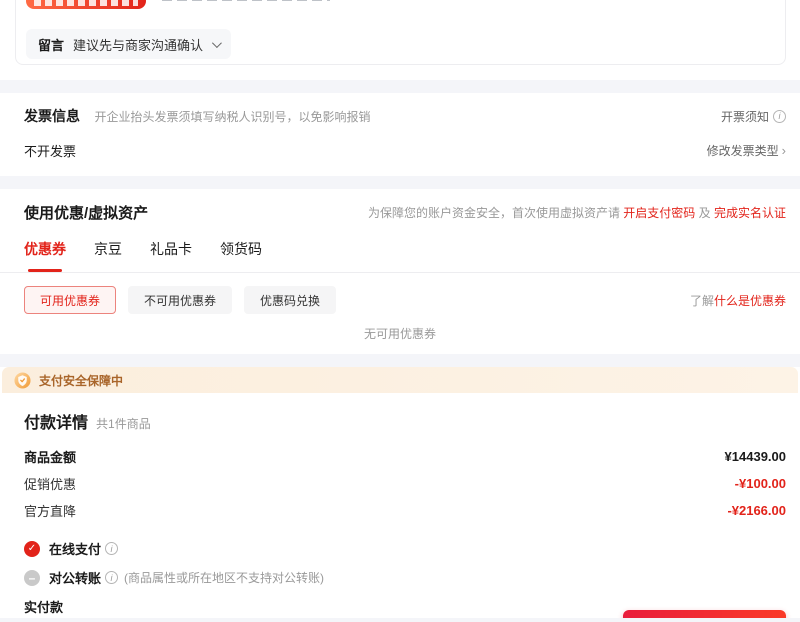 The height and width of the screenshot is (622, 800). I want to click on official-discount-value: -¥2166.00, so click(756, 510).